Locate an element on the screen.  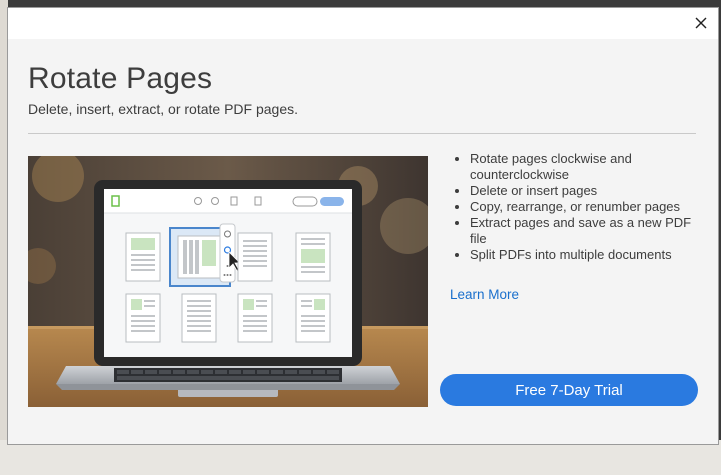
page-title: Rotate Pages is located at coordinates (120, 78).